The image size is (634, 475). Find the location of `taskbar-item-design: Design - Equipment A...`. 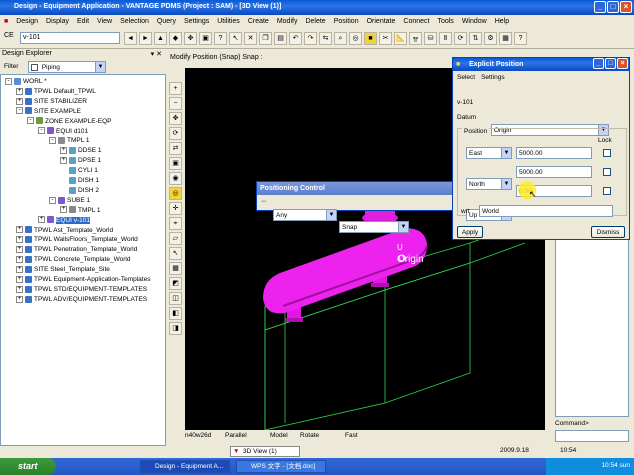

taskbar-item-design: Design - Equipment A... is located at coordinates (185, 466).